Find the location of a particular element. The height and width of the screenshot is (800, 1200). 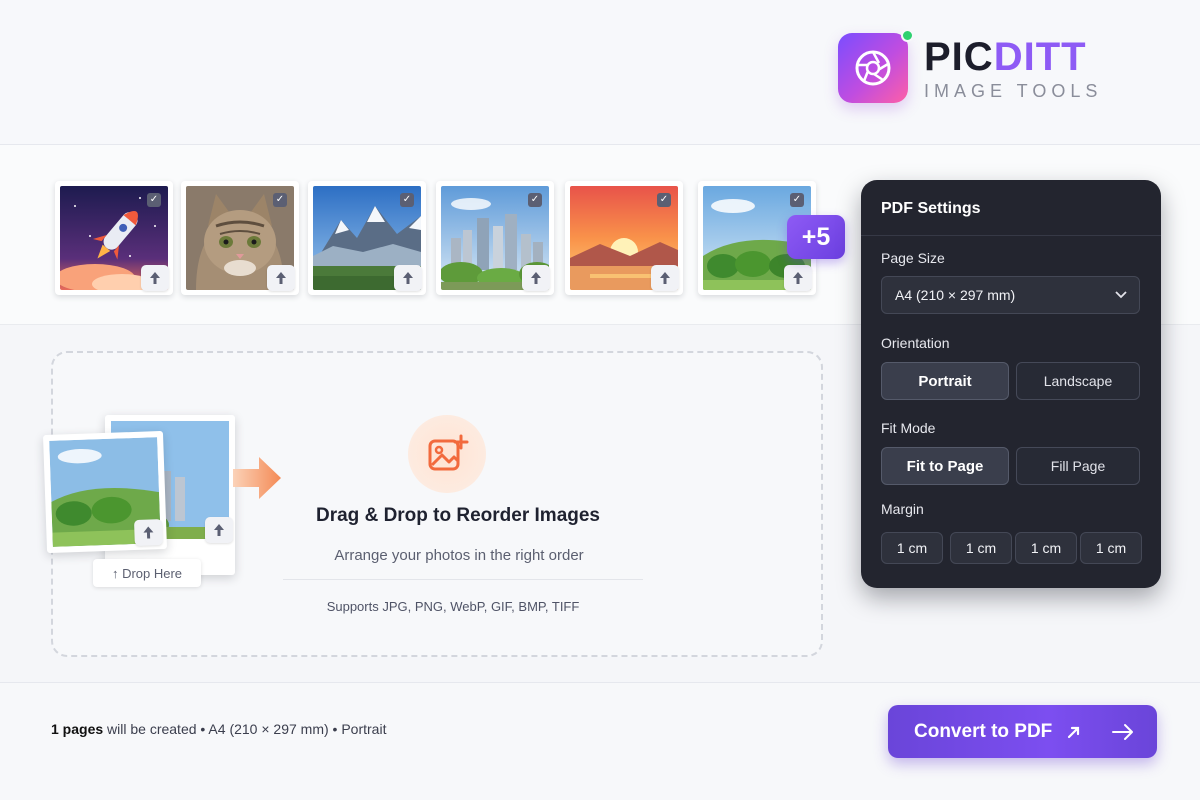

expand-arrow-icon is located at coordinates (1074, 732).